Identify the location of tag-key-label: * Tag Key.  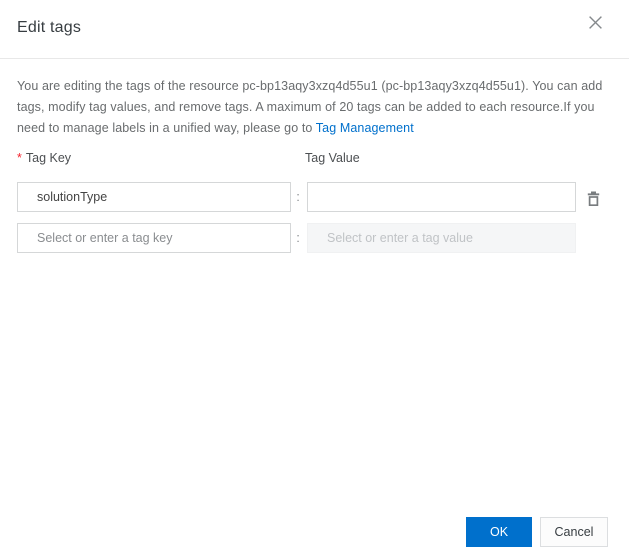
(44, 158).